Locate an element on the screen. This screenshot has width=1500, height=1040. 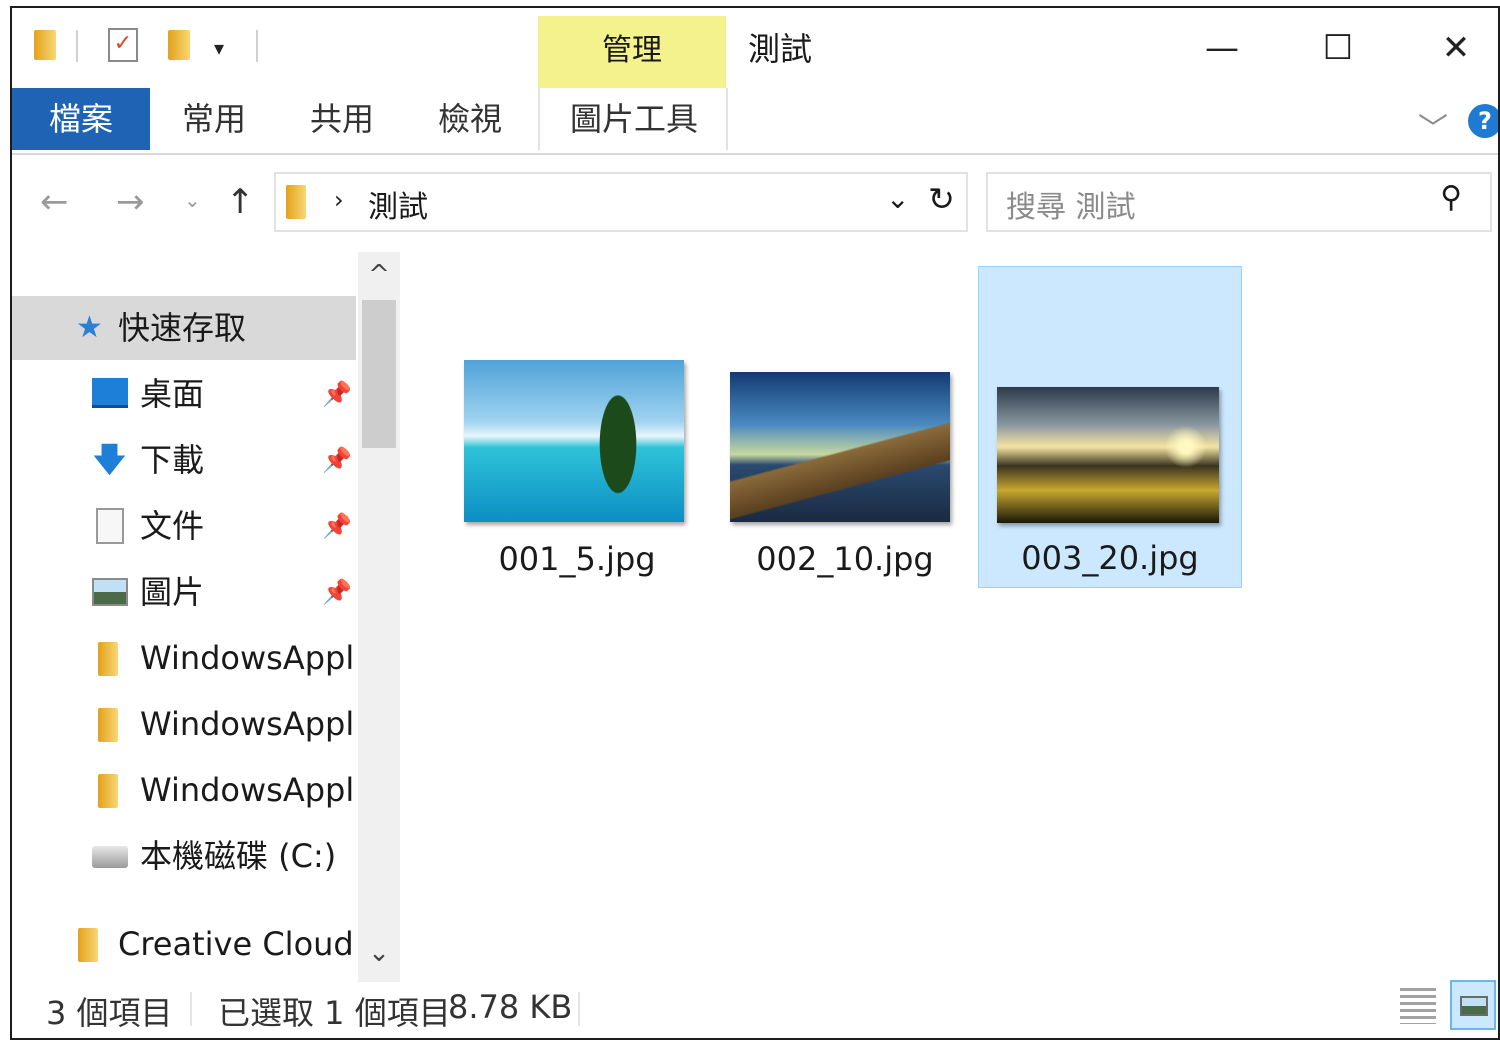
tab-view: 檢視 is located at coordinates (470, 119).